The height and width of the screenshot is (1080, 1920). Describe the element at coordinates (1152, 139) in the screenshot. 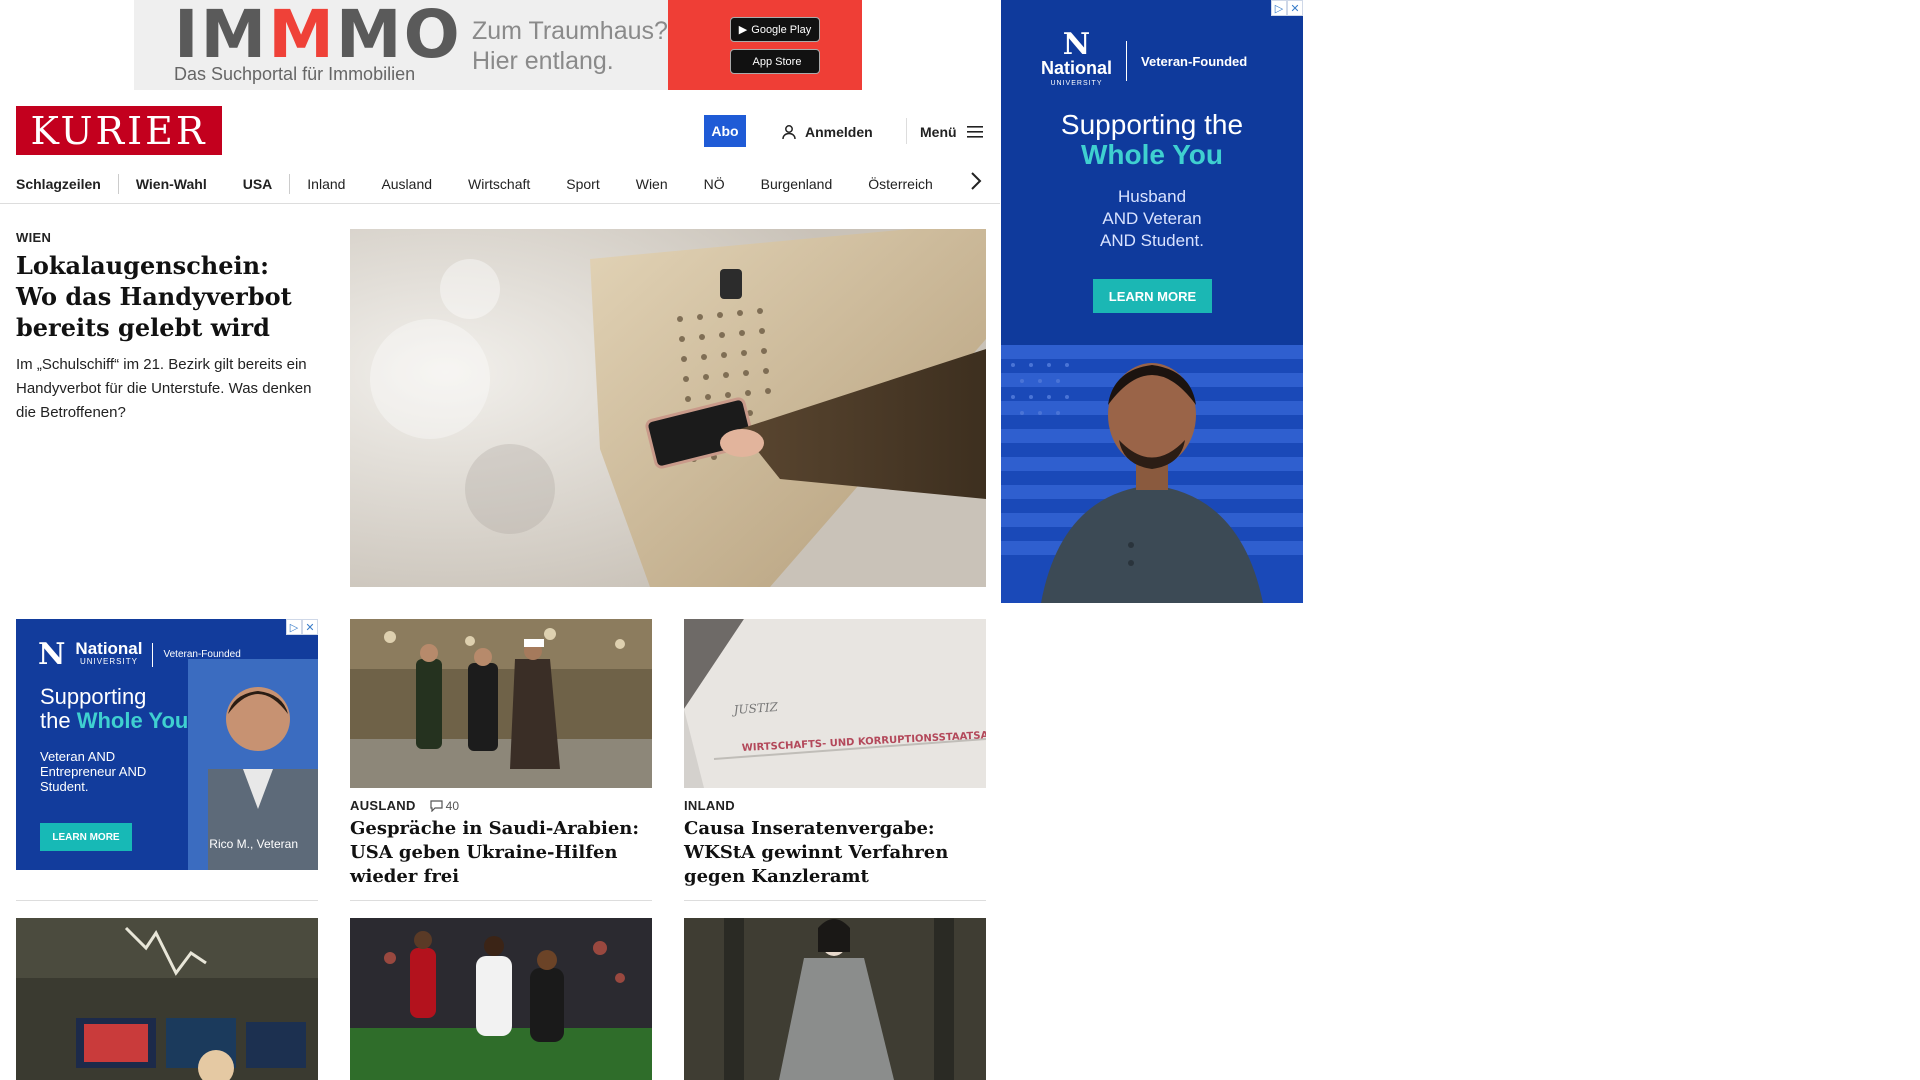

I see `sky-ad-headline: Supporting the Whole You` at that location.